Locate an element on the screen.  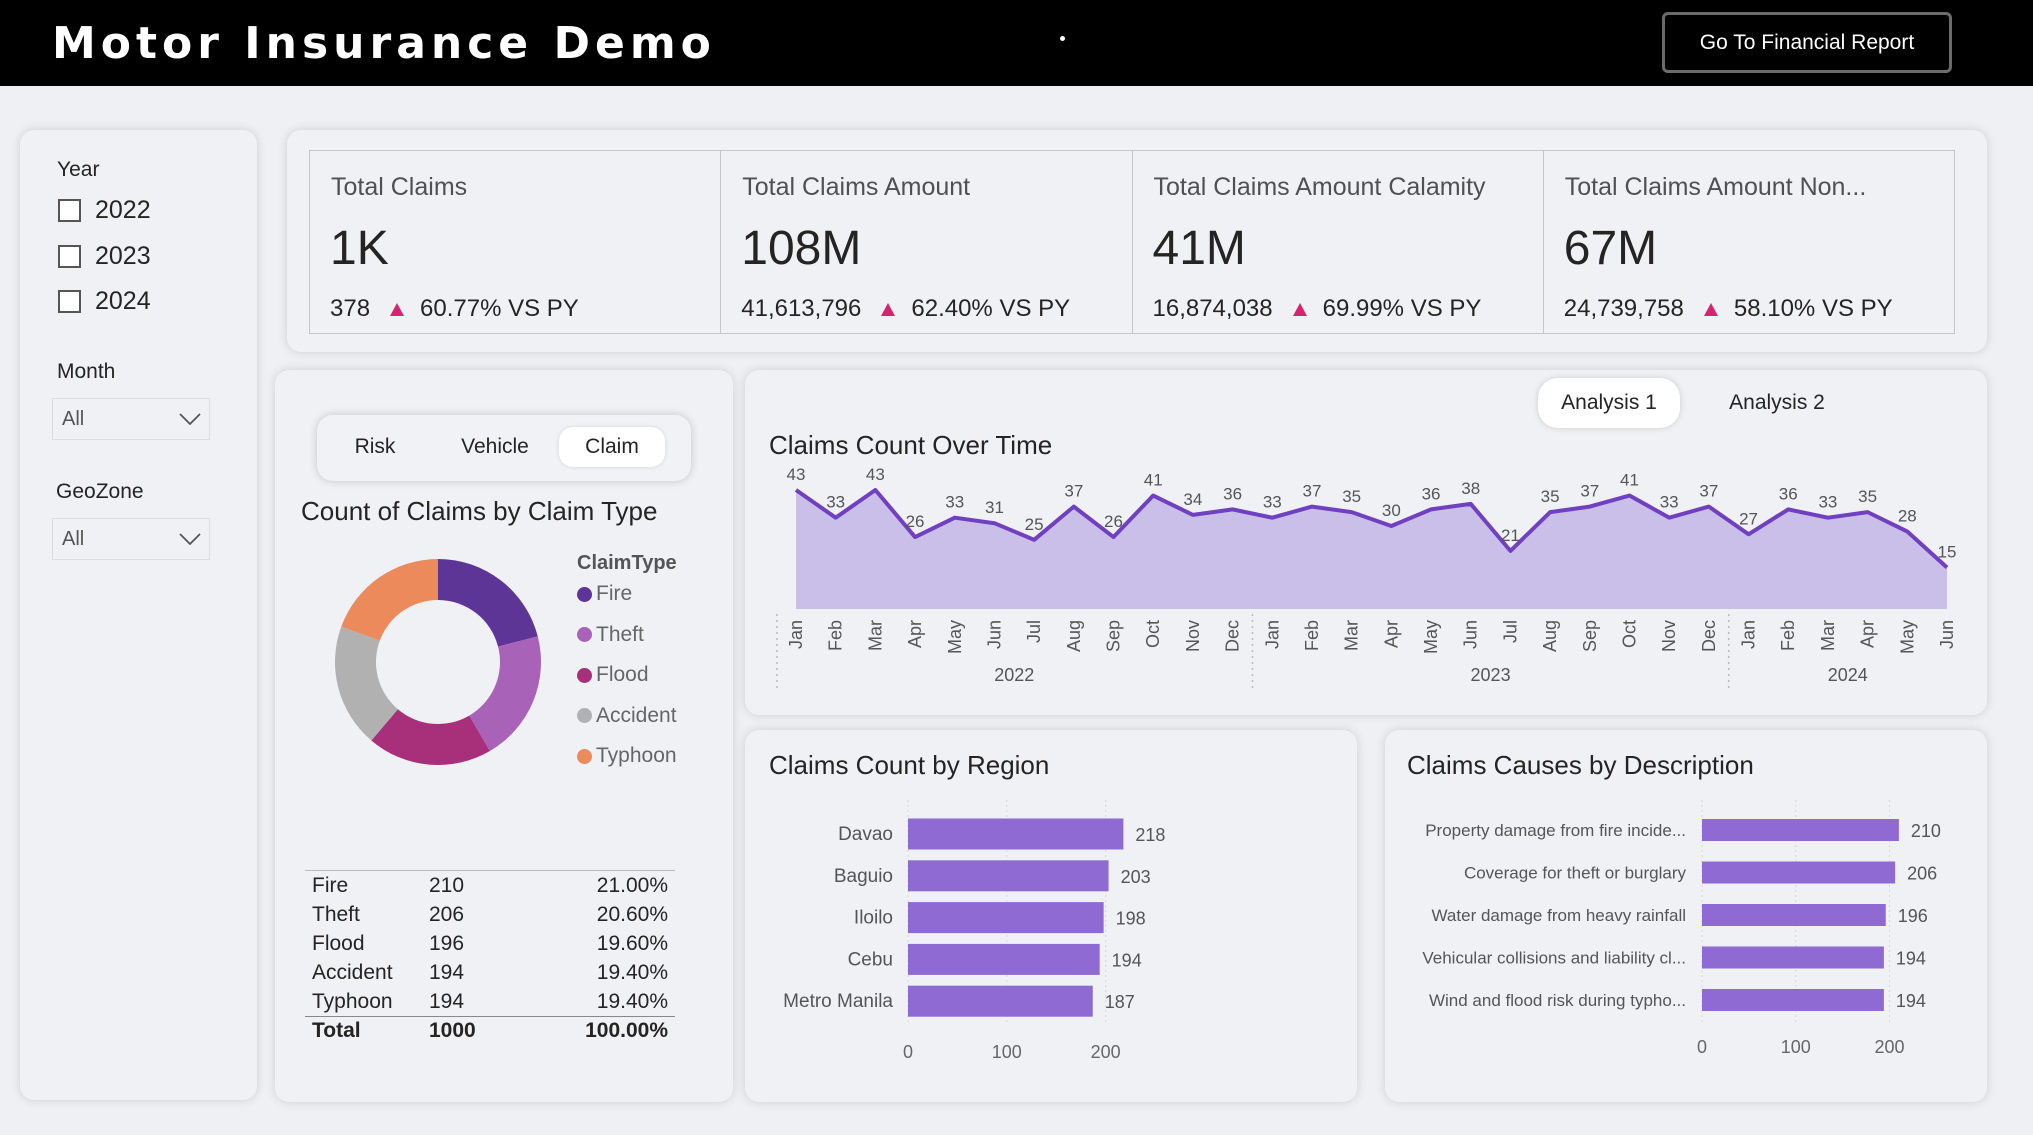
kpi-card-total-claims: Total Claims 1K 378 60.77% VS PY is located at coordinates (516, 242).